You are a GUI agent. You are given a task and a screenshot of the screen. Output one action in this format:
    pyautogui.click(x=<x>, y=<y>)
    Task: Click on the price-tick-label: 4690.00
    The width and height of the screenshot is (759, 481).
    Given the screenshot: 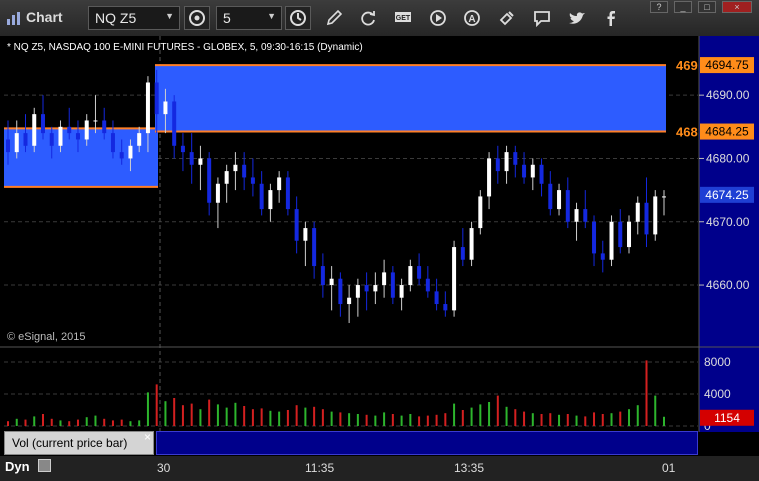 What is the action you would take?
    pyautogui.click(x=728, y=95)
    